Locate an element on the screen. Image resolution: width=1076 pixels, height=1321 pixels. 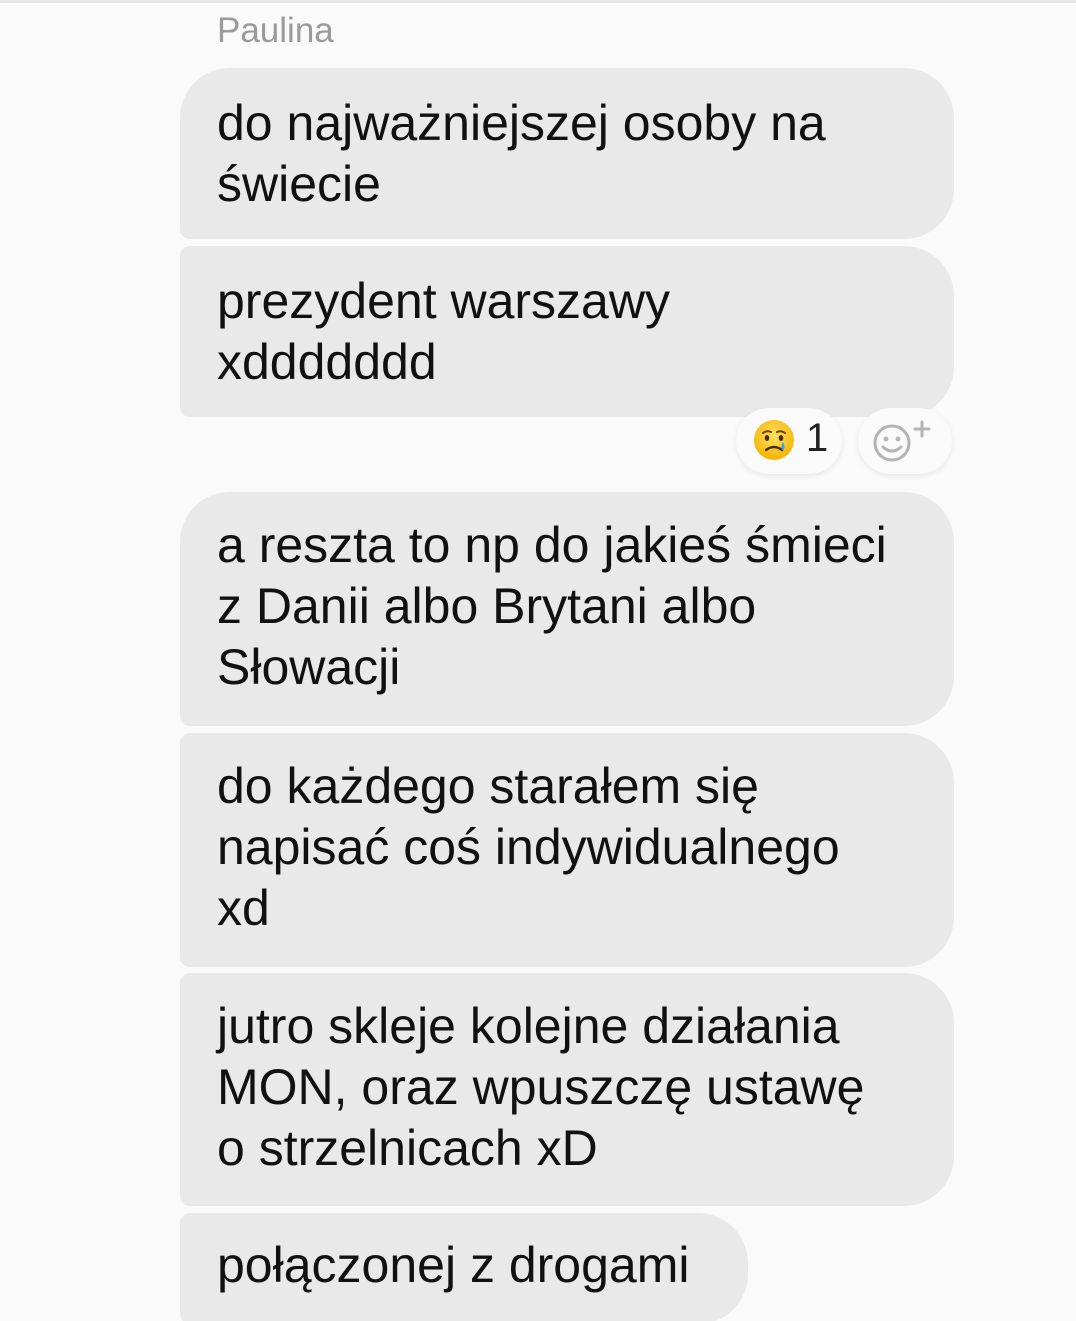
message-bubble: prezydent warszawy xddddddd is located at coordinates (567, 331).